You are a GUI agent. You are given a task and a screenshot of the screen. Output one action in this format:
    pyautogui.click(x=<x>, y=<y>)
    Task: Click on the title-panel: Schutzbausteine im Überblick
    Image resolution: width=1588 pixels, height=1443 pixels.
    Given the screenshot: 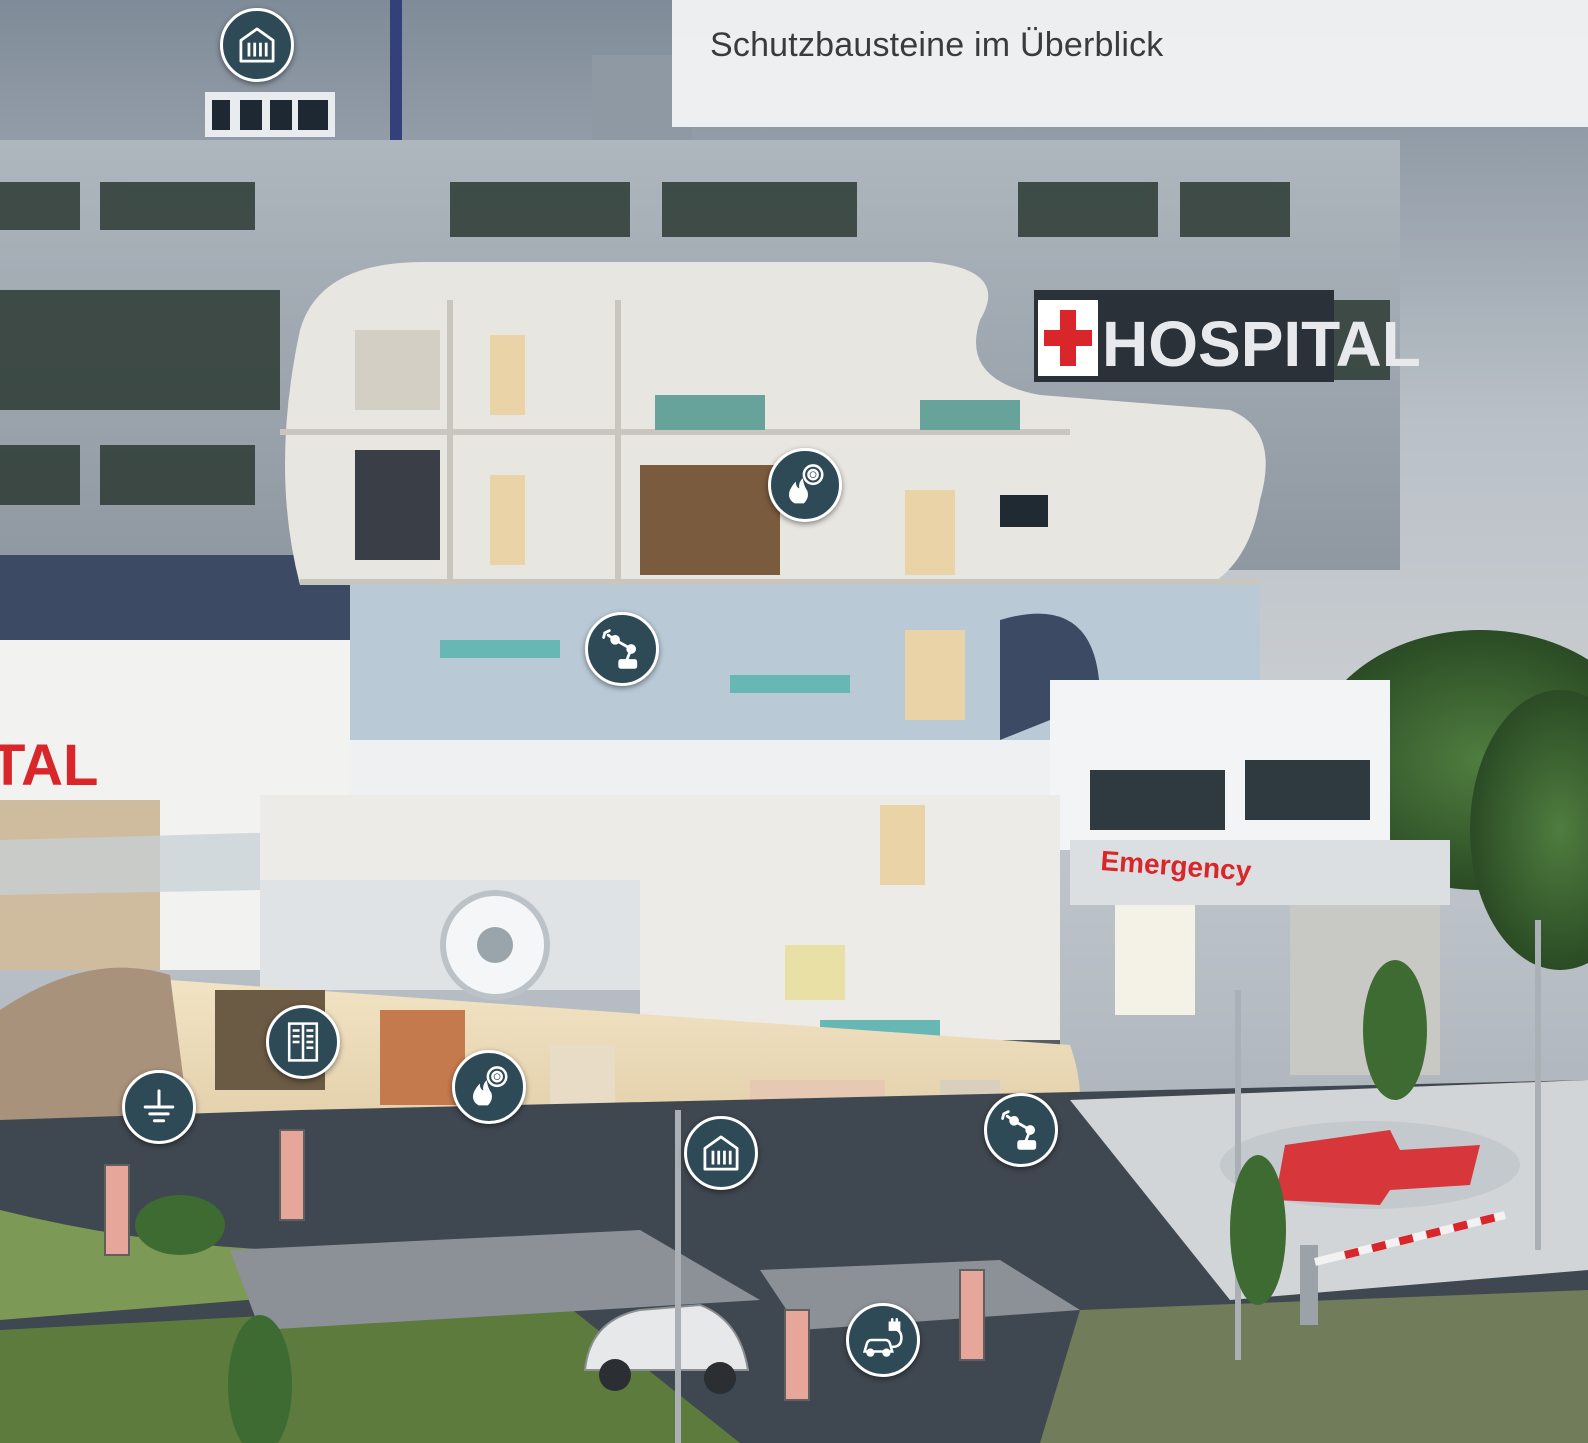 What is the action you would take?
    pyautogui.click(x=1130, y=63)
    